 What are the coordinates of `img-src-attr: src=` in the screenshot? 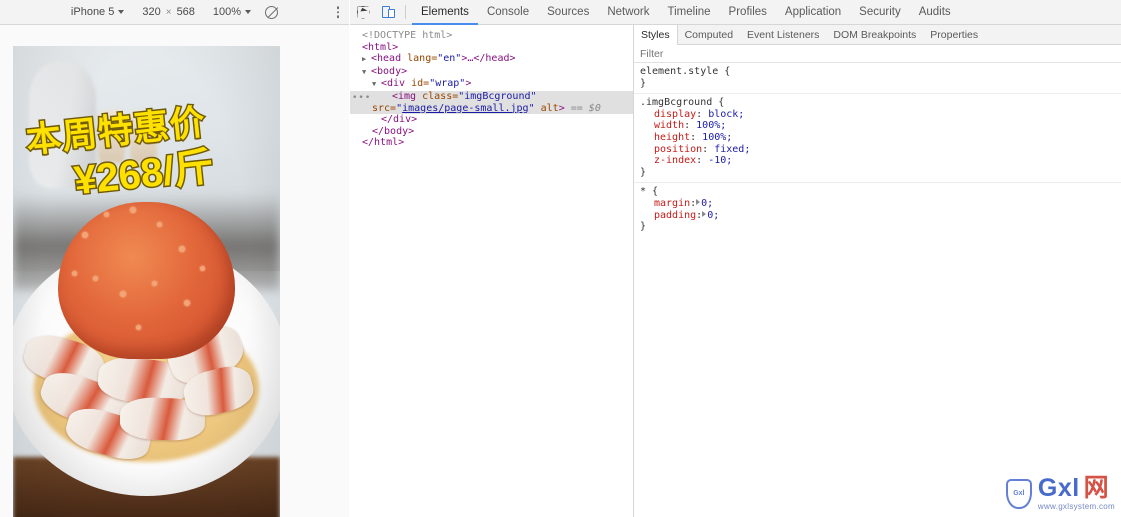 It's located at (384, 108).